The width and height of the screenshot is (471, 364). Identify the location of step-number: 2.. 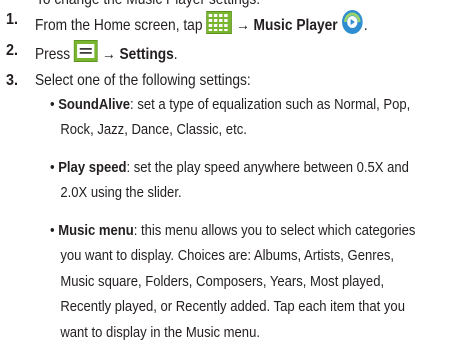
(12, 50).